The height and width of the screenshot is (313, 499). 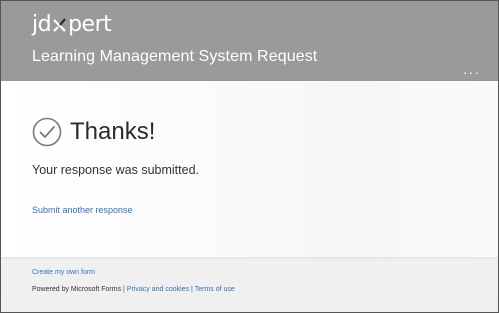 What do you see at coordinates (471, 72) in the screenshot?
I see `ellipsis-icon: ···` at bounding box center [471, 72].